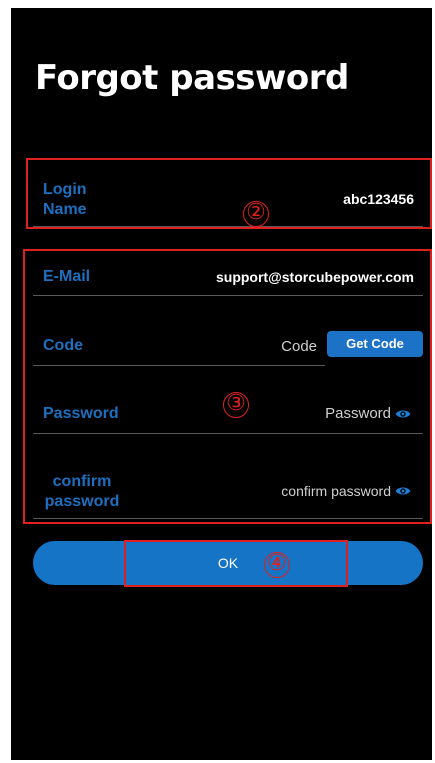 The image size is (435, 763). Describe the element at coordinates (378, 199) in the screenshot. I see `login-name-value: abc123456` at that location.